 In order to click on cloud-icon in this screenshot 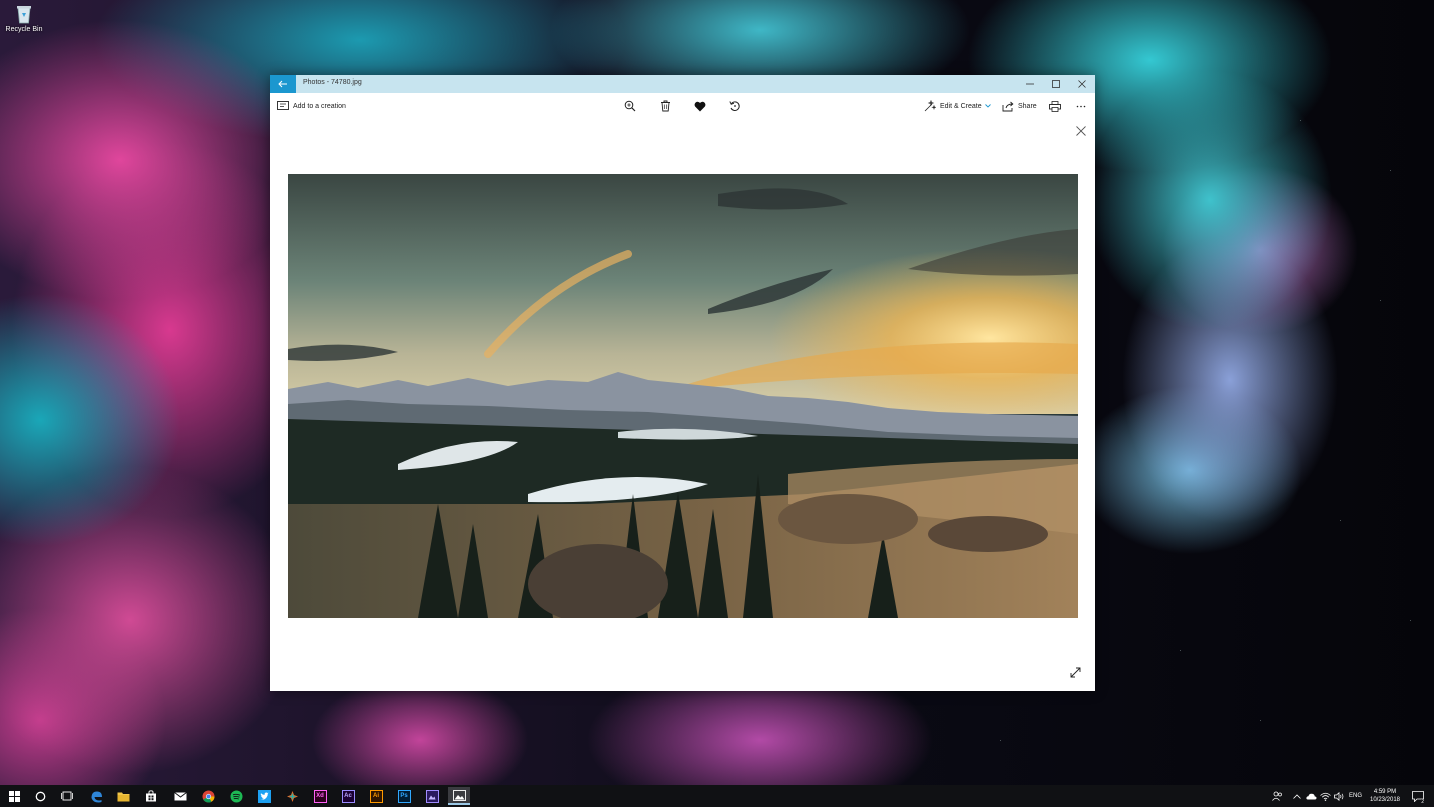, I will do `click(1311, 796)`.